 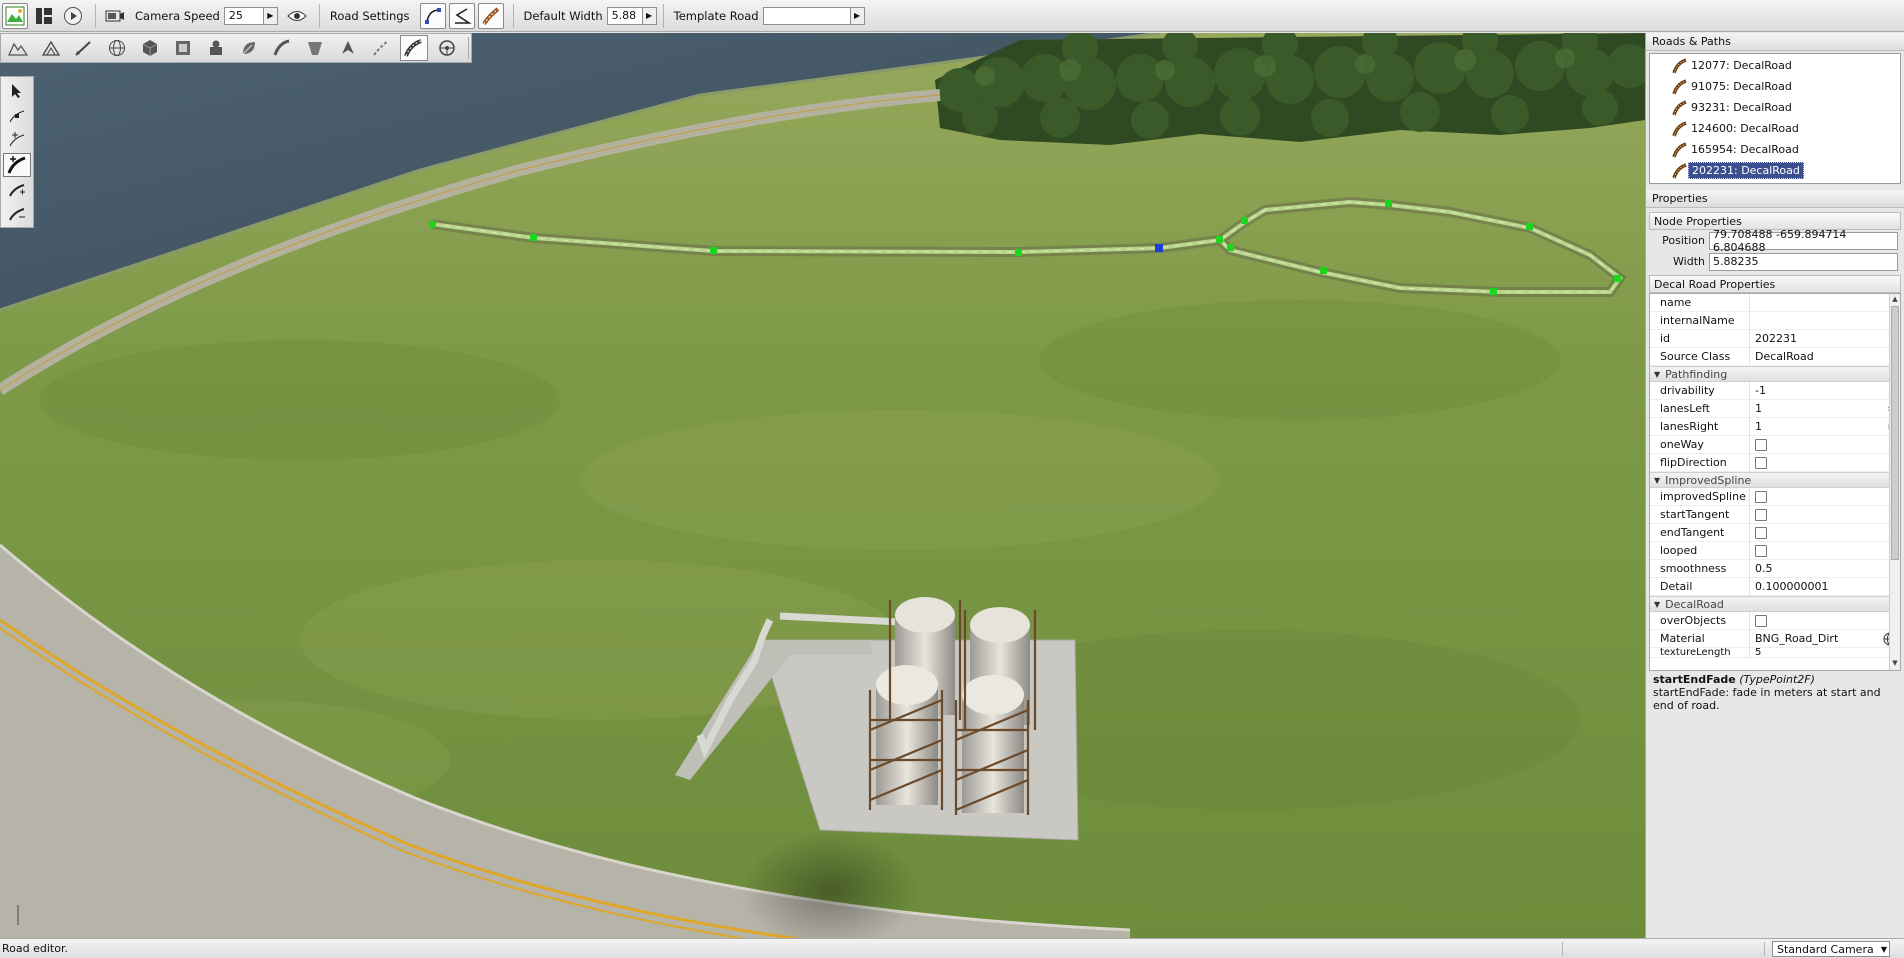 I want to click on node-edit-mode-button, so click(x=432, y=15).